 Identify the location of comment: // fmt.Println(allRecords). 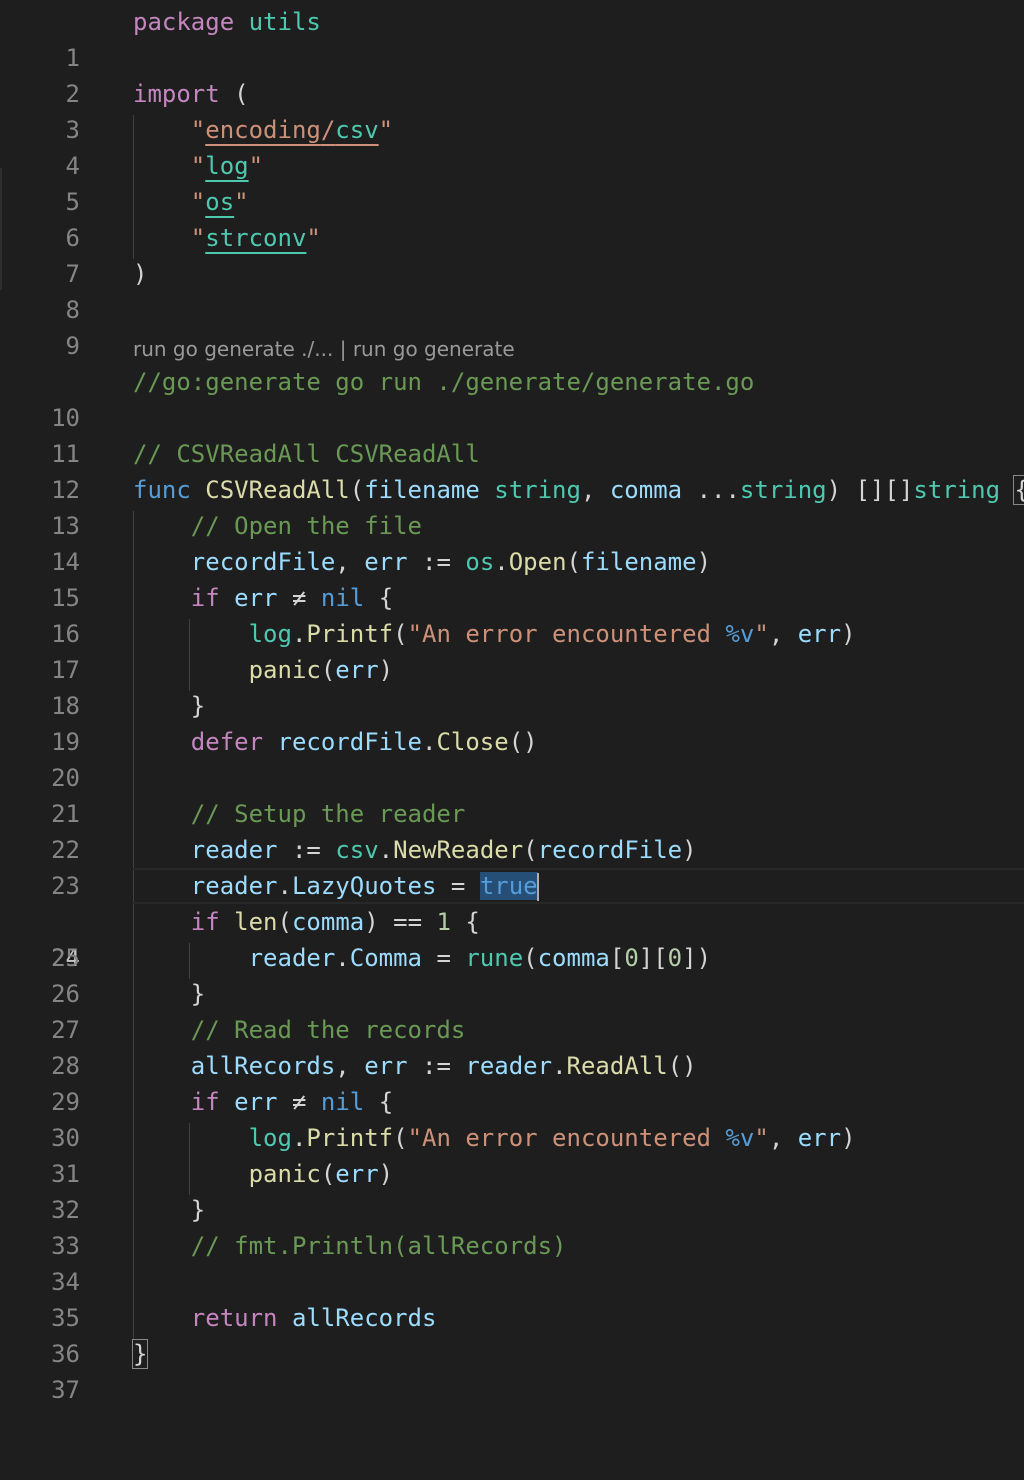
(378, 1246).